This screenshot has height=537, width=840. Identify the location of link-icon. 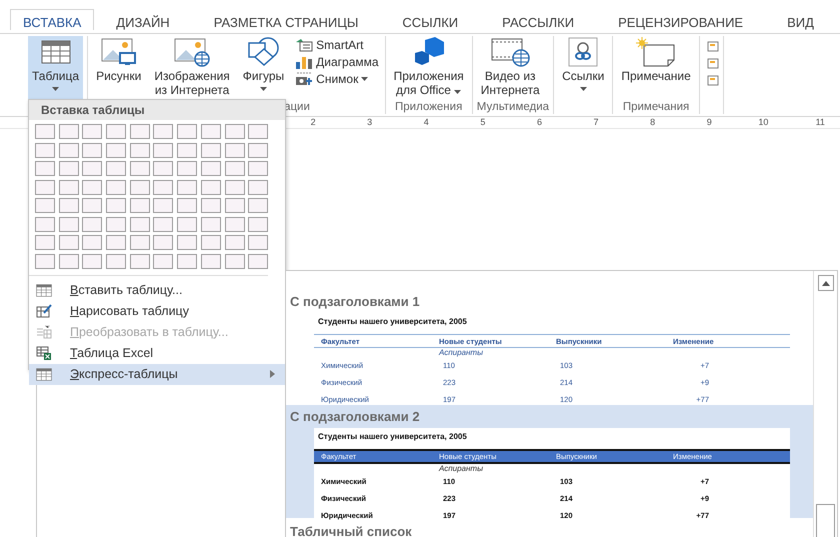
(583, 52).